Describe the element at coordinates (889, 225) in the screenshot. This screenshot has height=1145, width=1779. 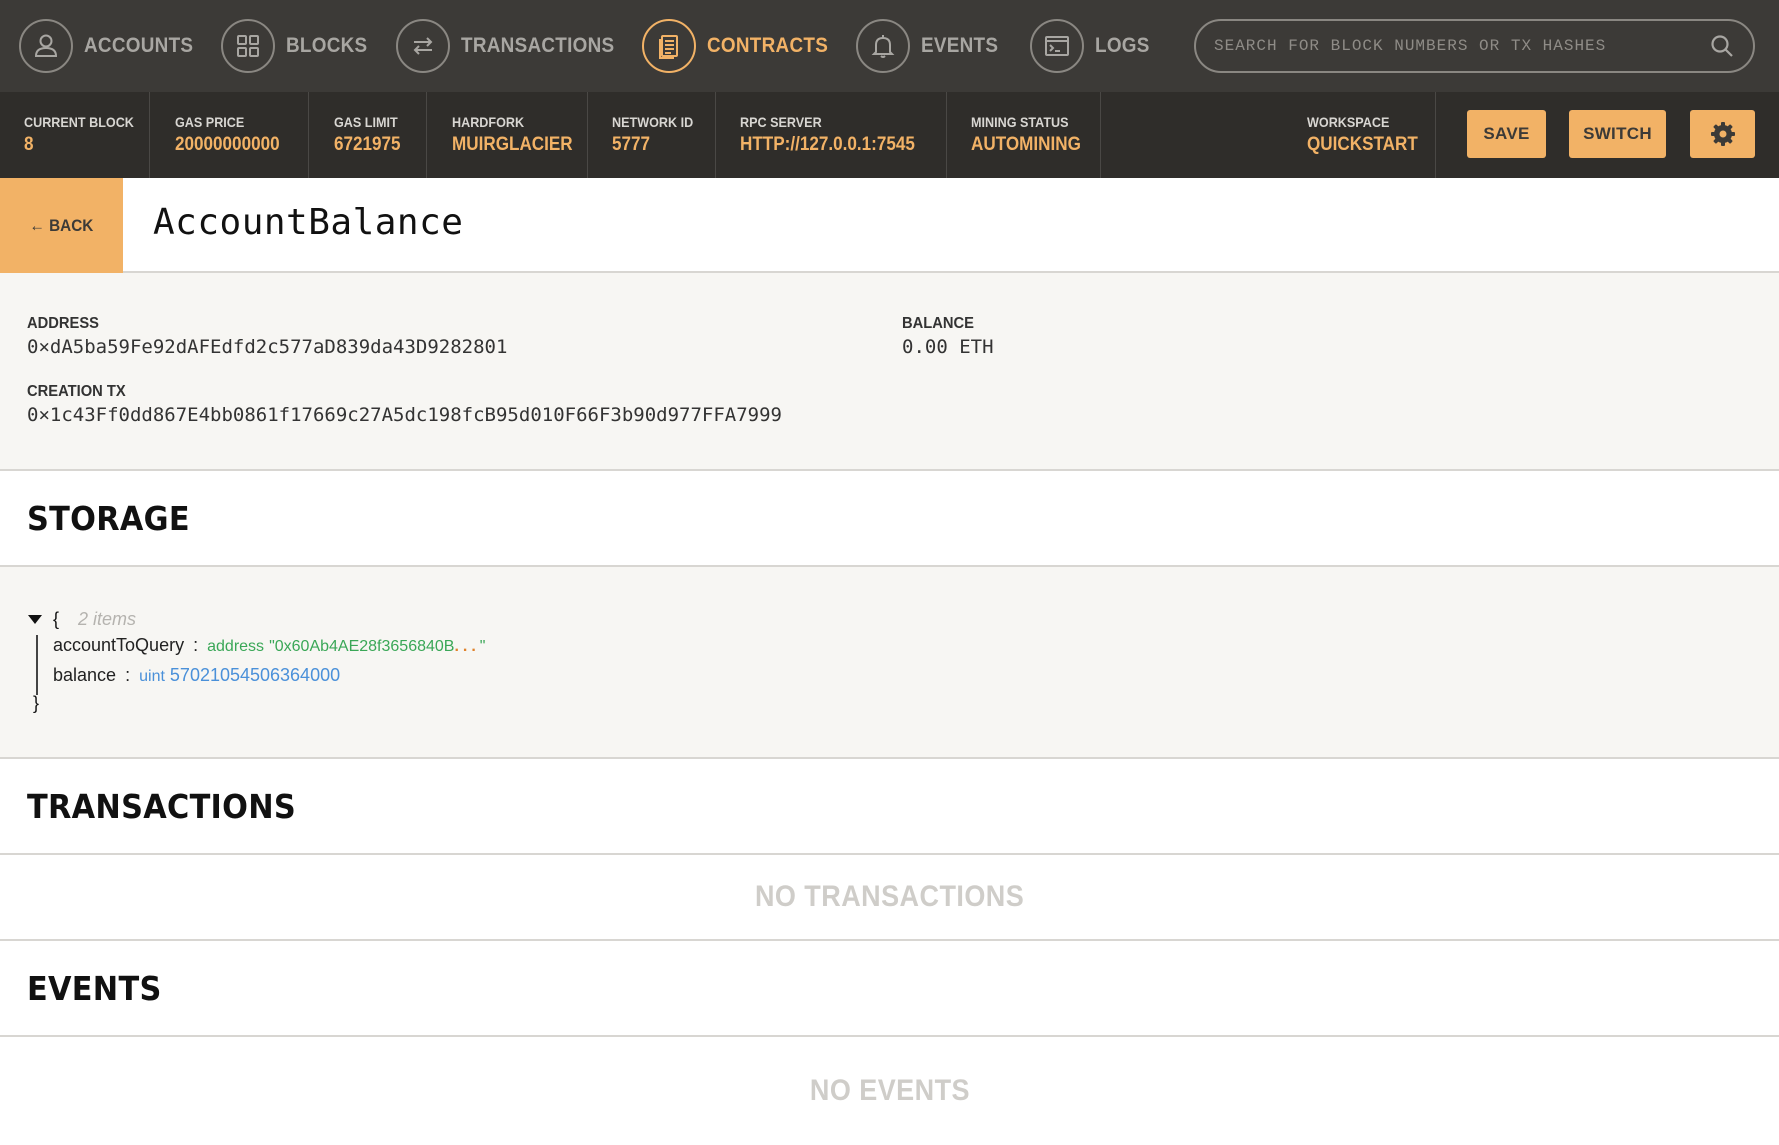
I see `contract-title-bar: ← BACK AccountBalance` at that location.